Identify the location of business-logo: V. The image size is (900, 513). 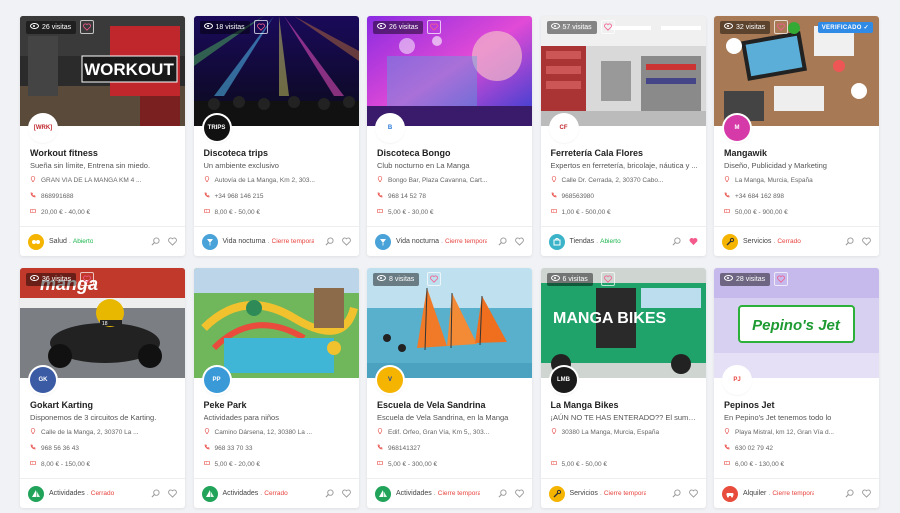
(390, 380).